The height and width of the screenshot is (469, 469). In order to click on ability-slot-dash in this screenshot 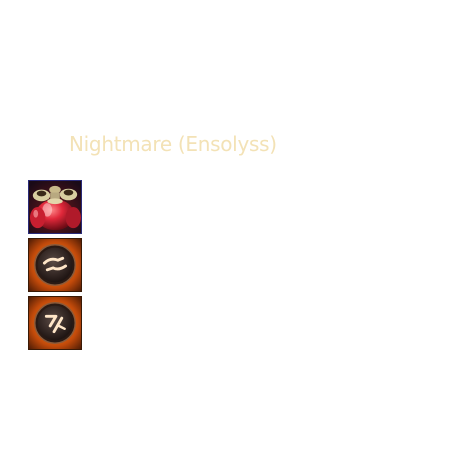, I will do `click(55, 265)`.